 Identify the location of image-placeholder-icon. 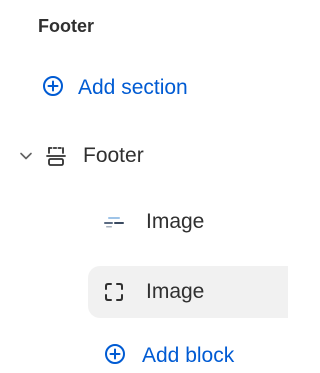
(114, 292).